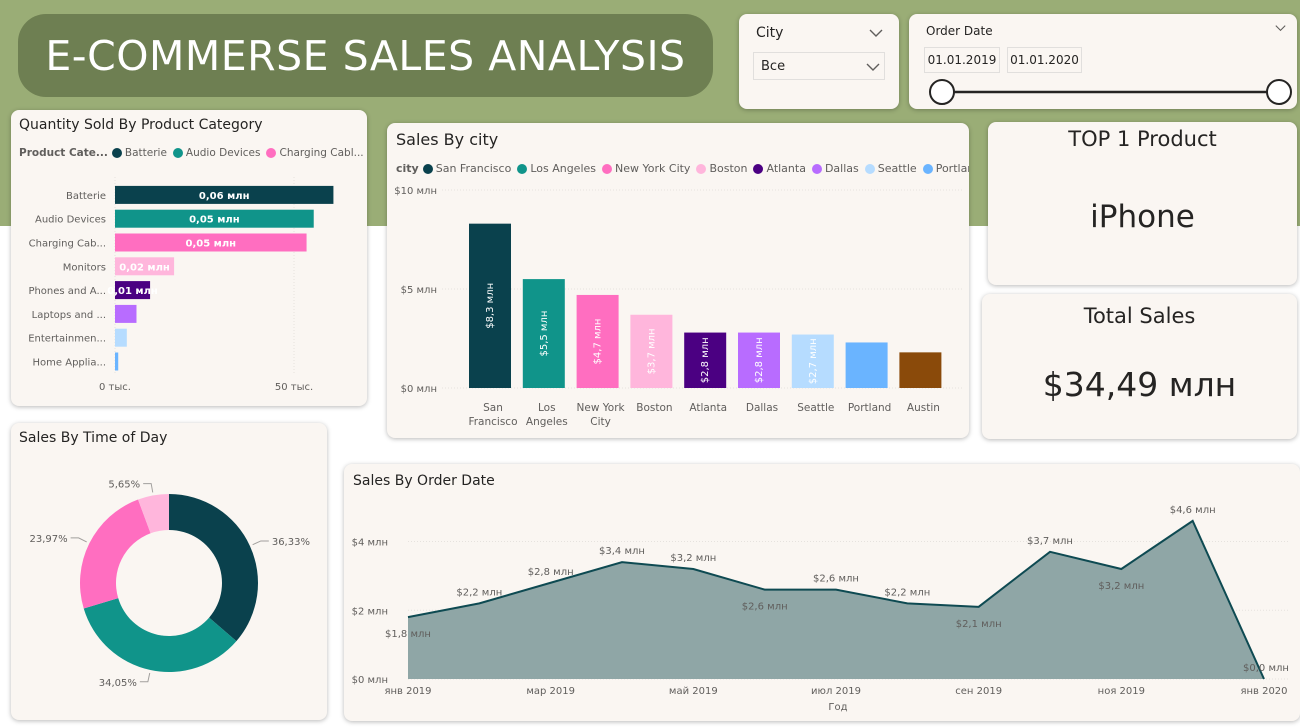 The image size is (1300, 727). I want to click on city-slicer: City Все, so click(819, 61).